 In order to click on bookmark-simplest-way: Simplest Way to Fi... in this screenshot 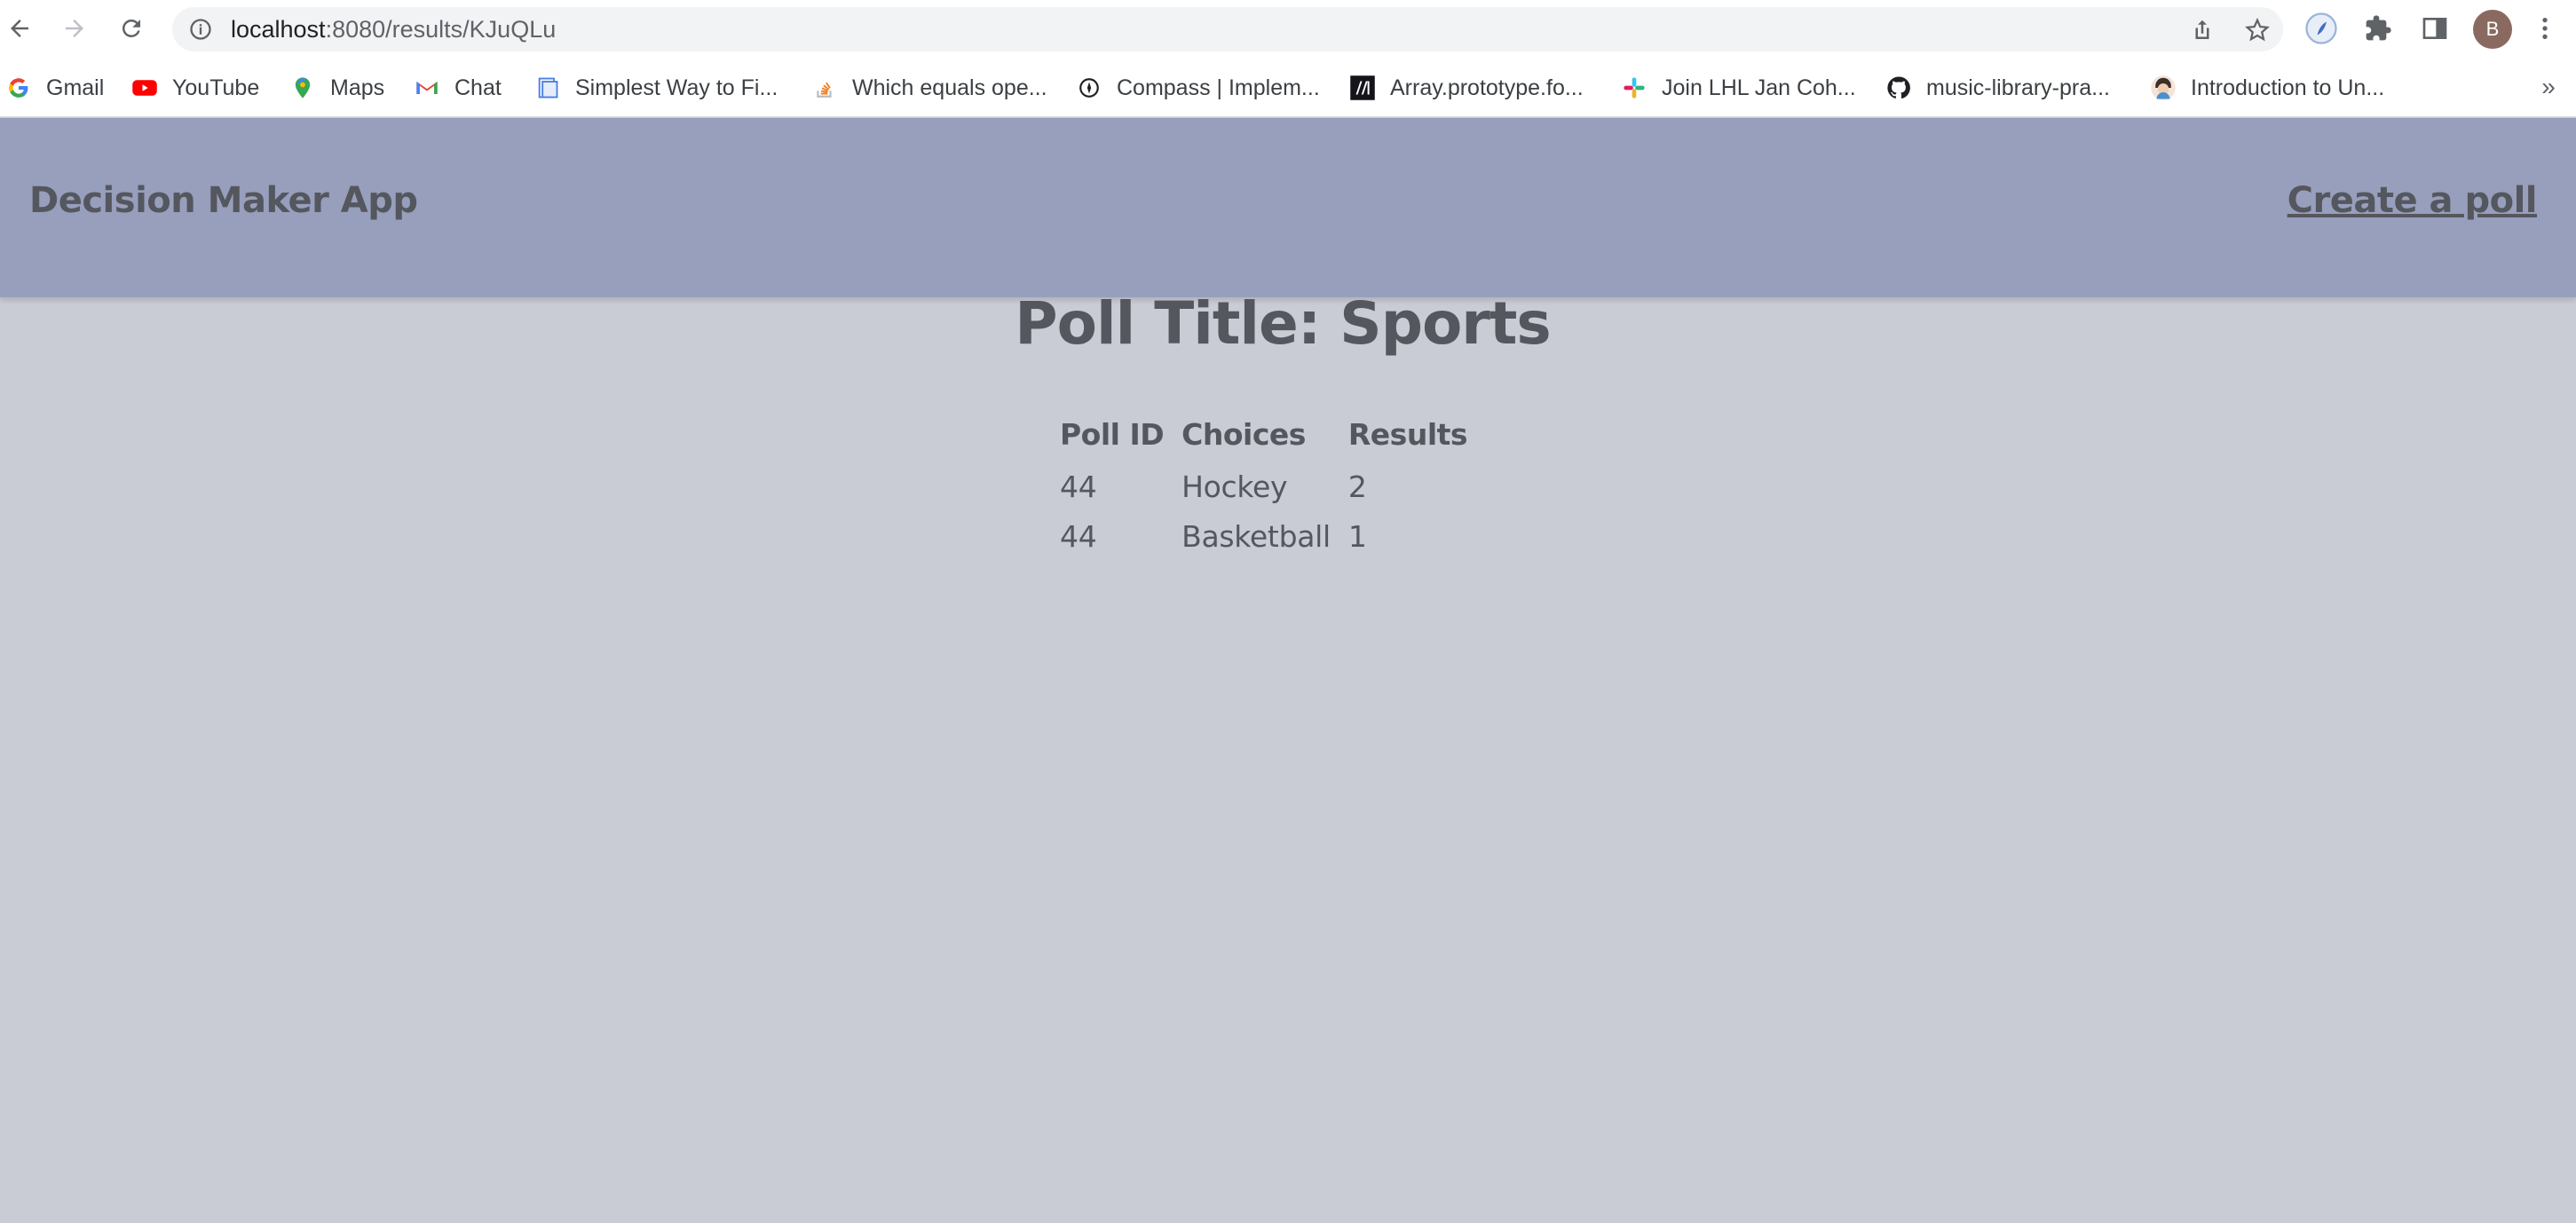, I will do `click(656, 88)`.